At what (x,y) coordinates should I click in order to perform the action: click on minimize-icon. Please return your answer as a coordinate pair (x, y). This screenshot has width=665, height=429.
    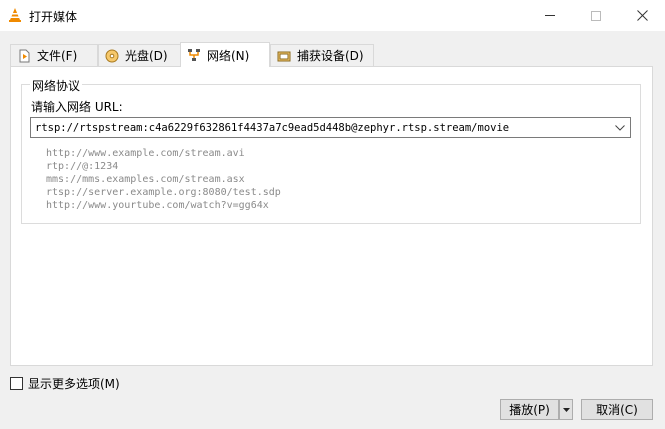
    Looking at the image, I should click on (550, 15).